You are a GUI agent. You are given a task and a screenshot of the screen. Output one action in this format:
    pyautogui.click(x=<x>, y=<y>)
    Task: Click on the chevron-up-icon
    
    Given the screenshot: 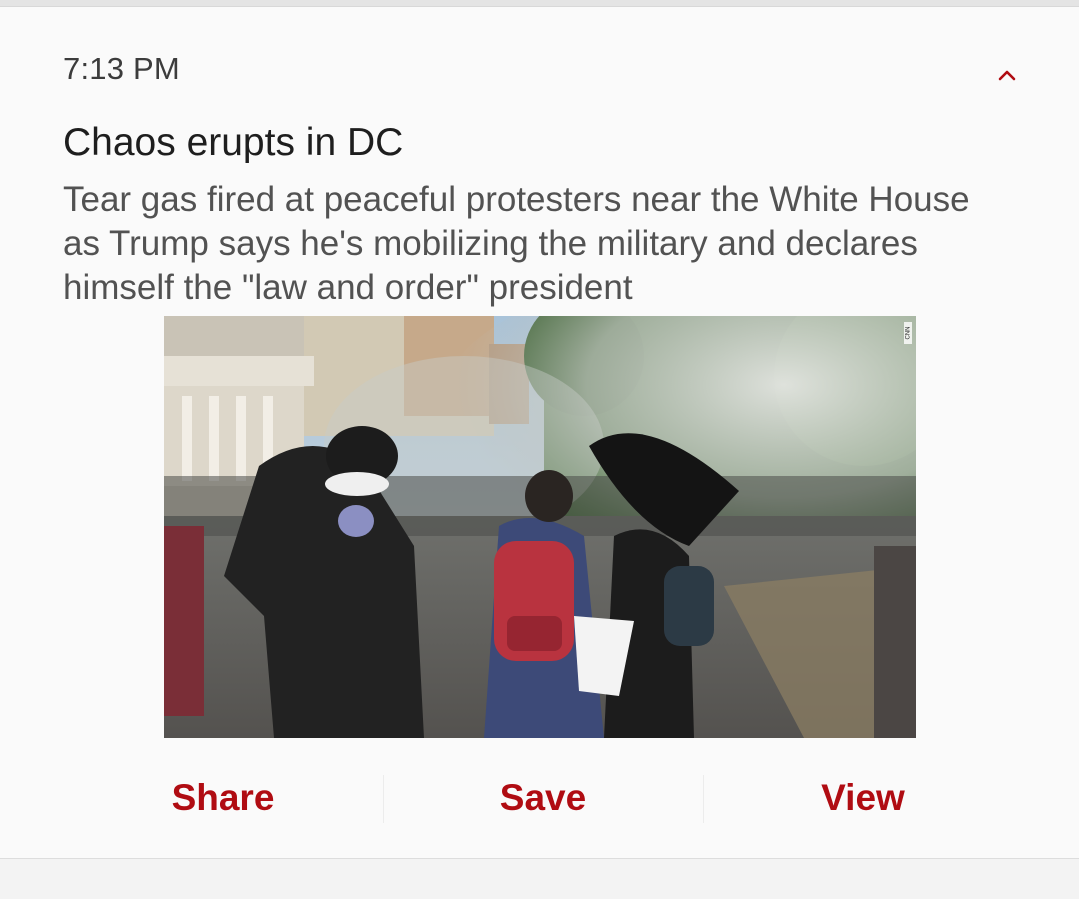 What is the action you would take?
    pyautogui.click(x=1007, y=75)
    